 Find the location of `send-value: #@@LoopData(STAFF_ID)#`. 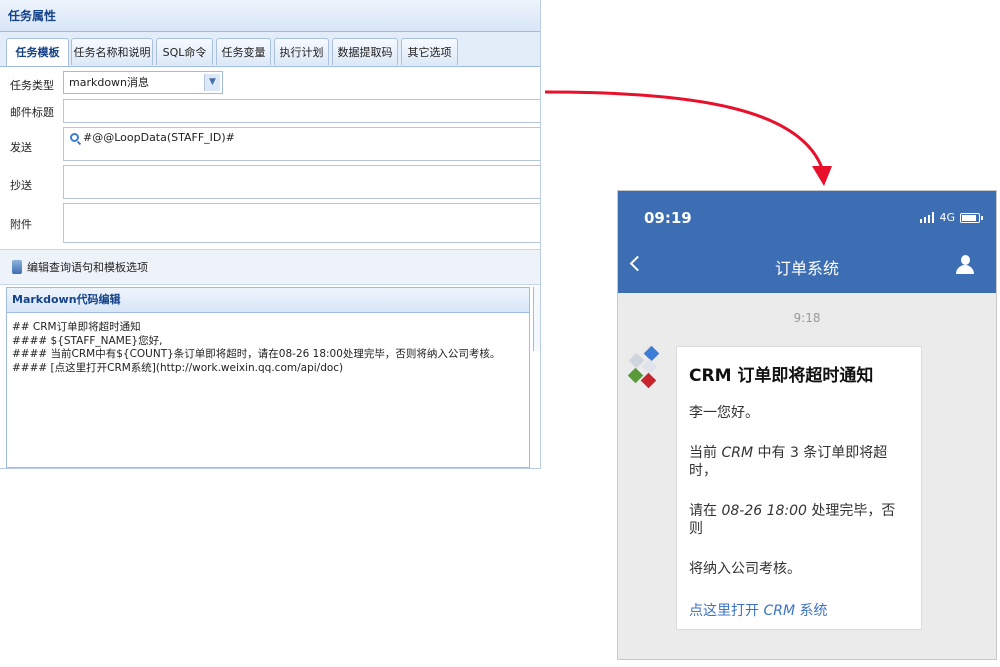

send-value: #@@LoopData(STAFF_ID)# is located at coordinates (159, 137).